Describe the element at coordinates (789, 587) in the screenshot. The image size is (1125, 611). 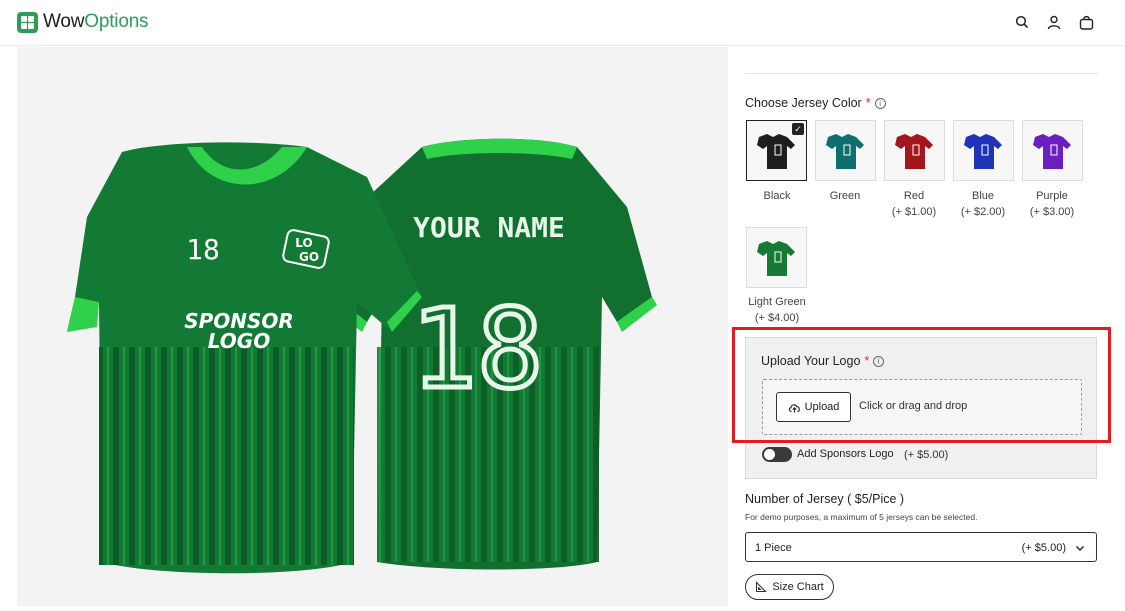
I see `size-chart-button: Size Chart` at that location.